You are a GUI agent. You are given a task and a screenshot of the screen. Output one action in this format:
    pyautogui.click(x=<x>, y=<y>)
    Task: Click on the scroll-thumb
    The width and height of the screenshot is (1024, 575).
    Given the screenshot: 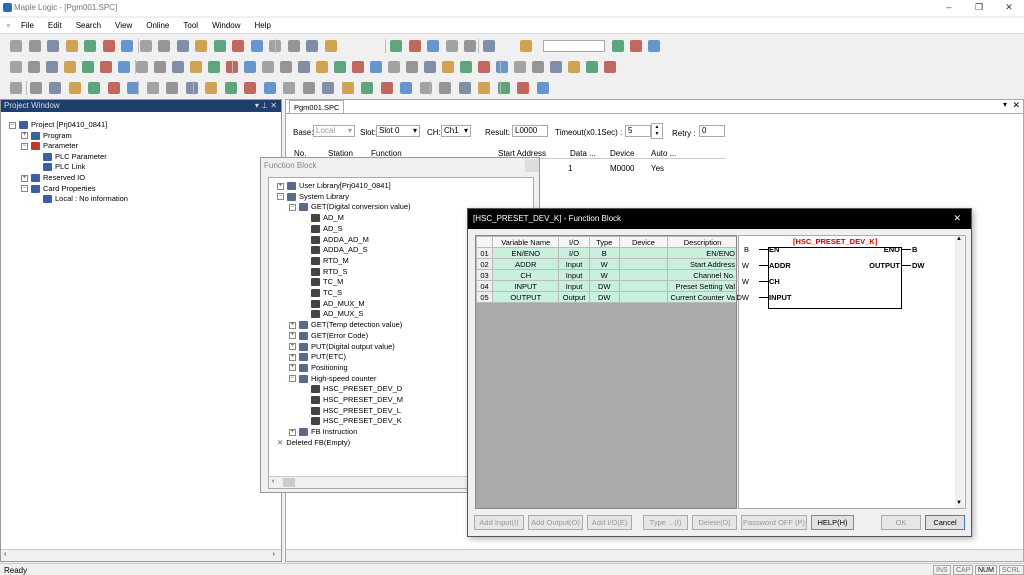 What is the action you would take?
    pyautogui.click(x=289, y=482)
    